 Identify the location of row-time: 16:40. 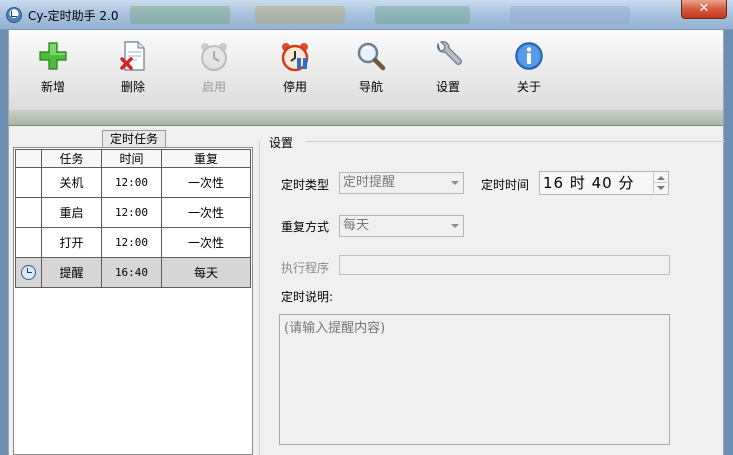
(131, 272).